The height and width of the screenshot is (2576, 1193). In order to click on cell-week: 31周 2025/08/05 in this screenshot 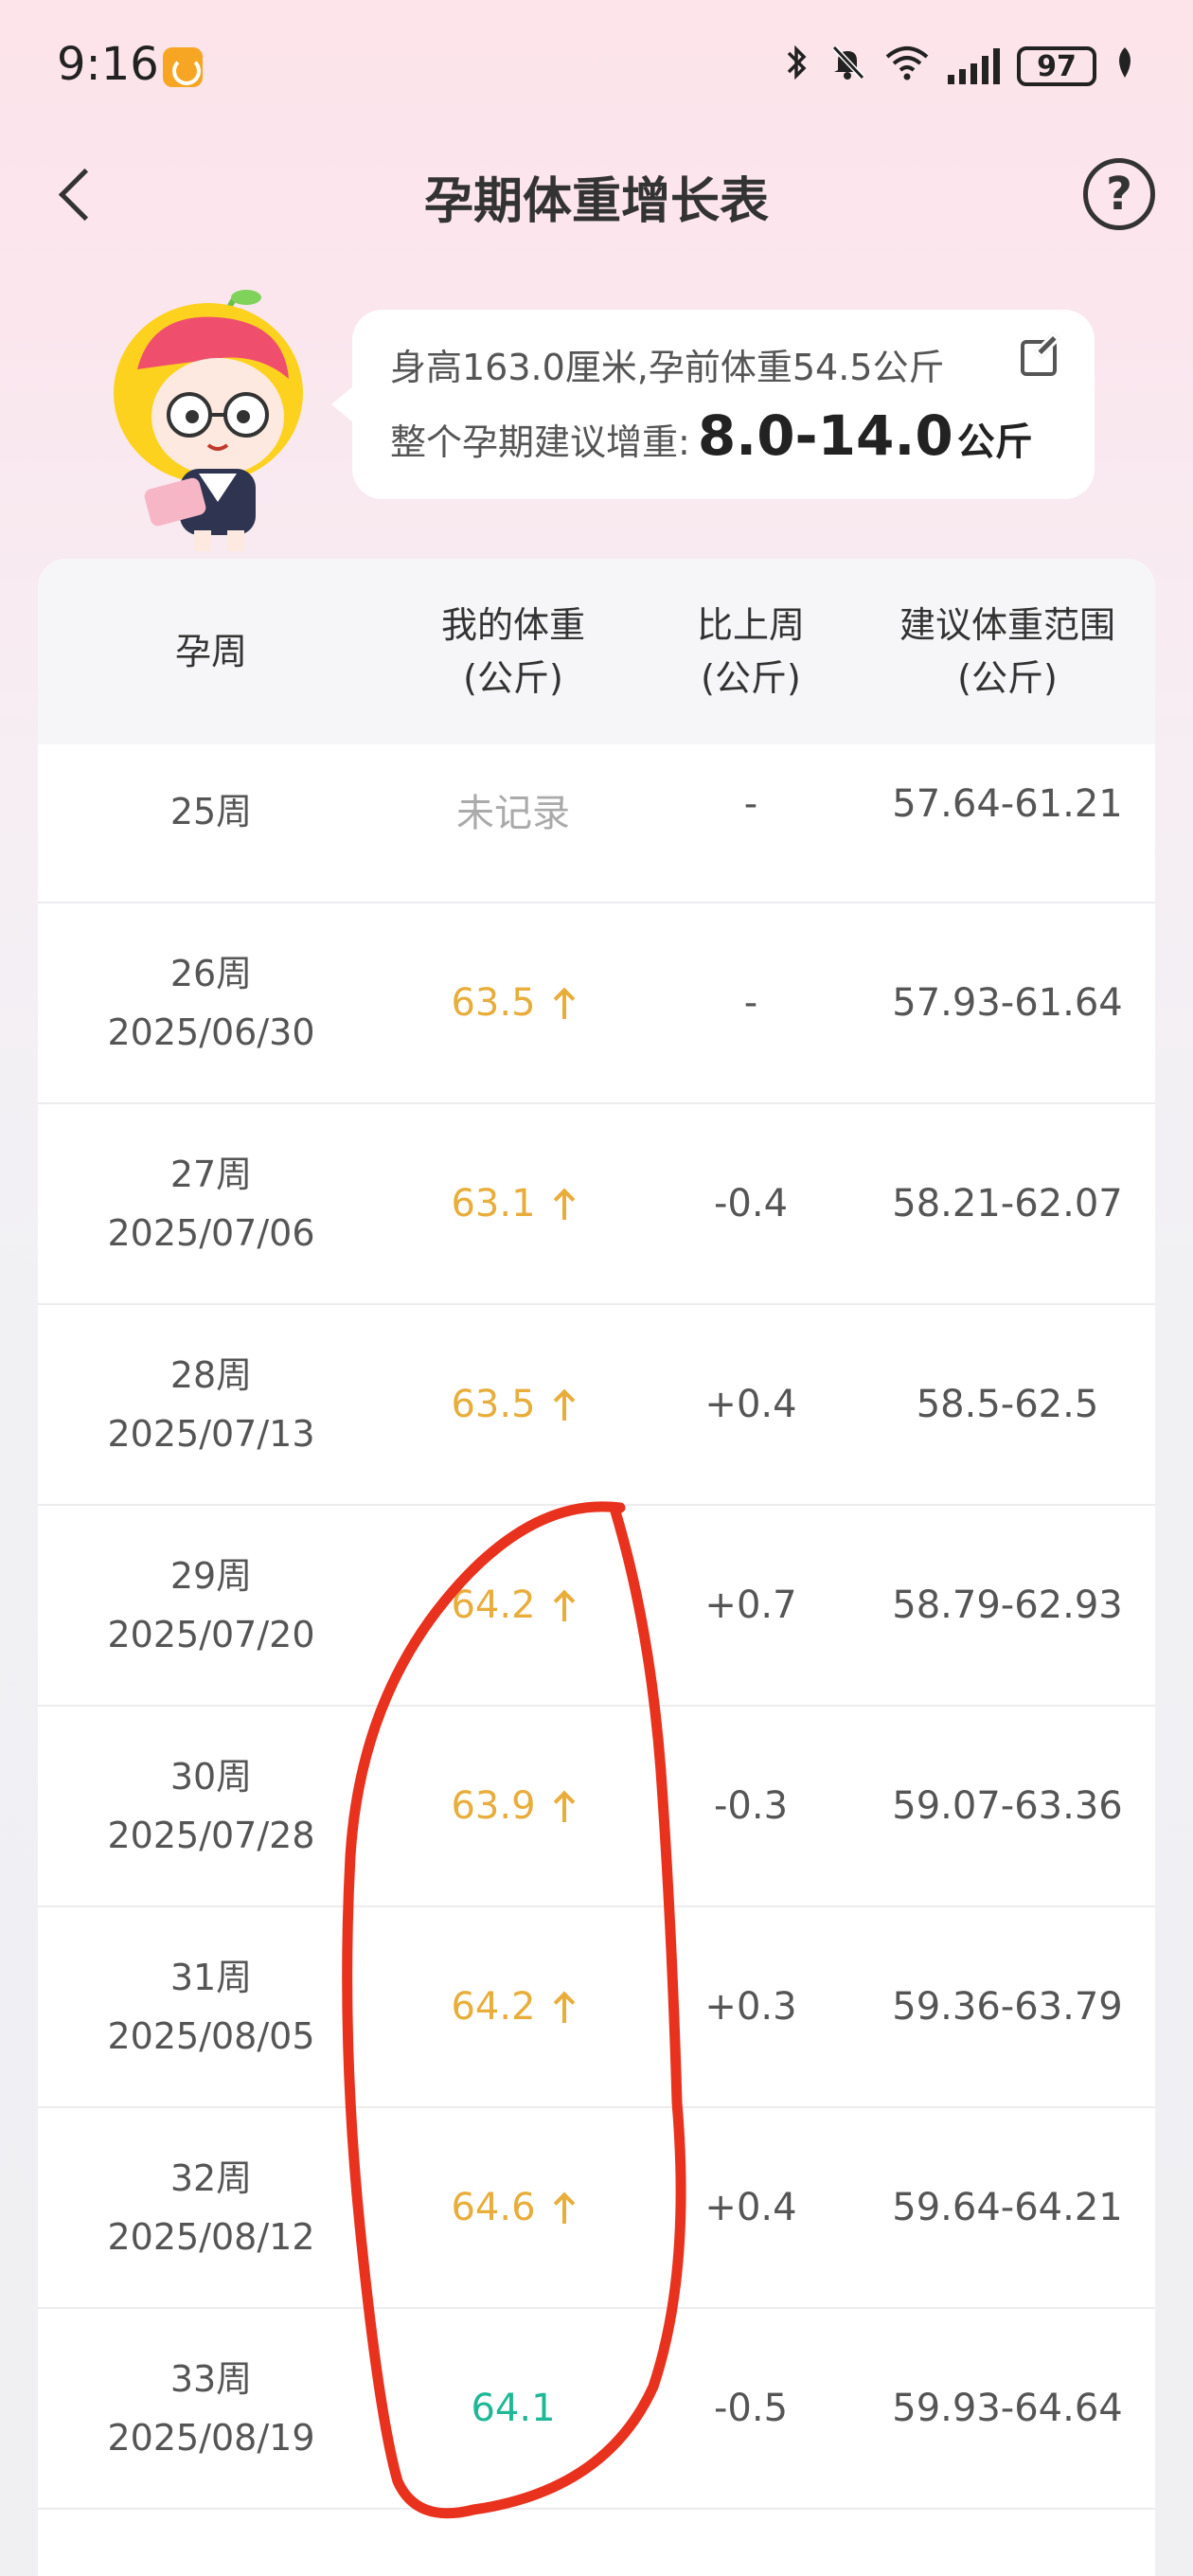, I will do `click(211, 2006)`.